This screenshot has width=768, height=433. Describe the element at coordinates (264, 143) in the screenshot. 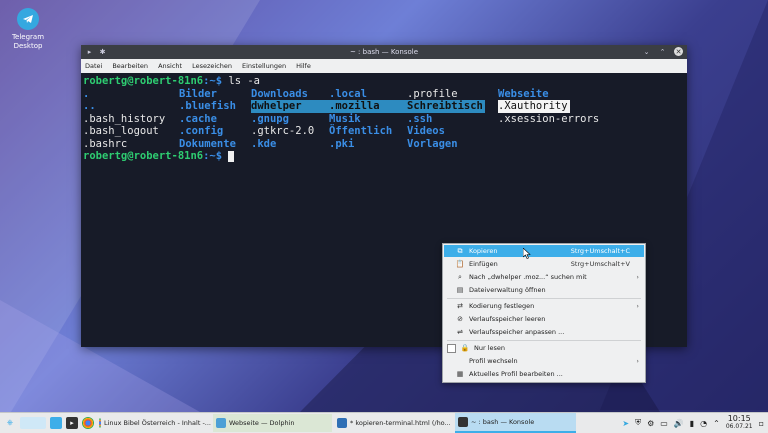

I see `file-entry: .kde` at that location.